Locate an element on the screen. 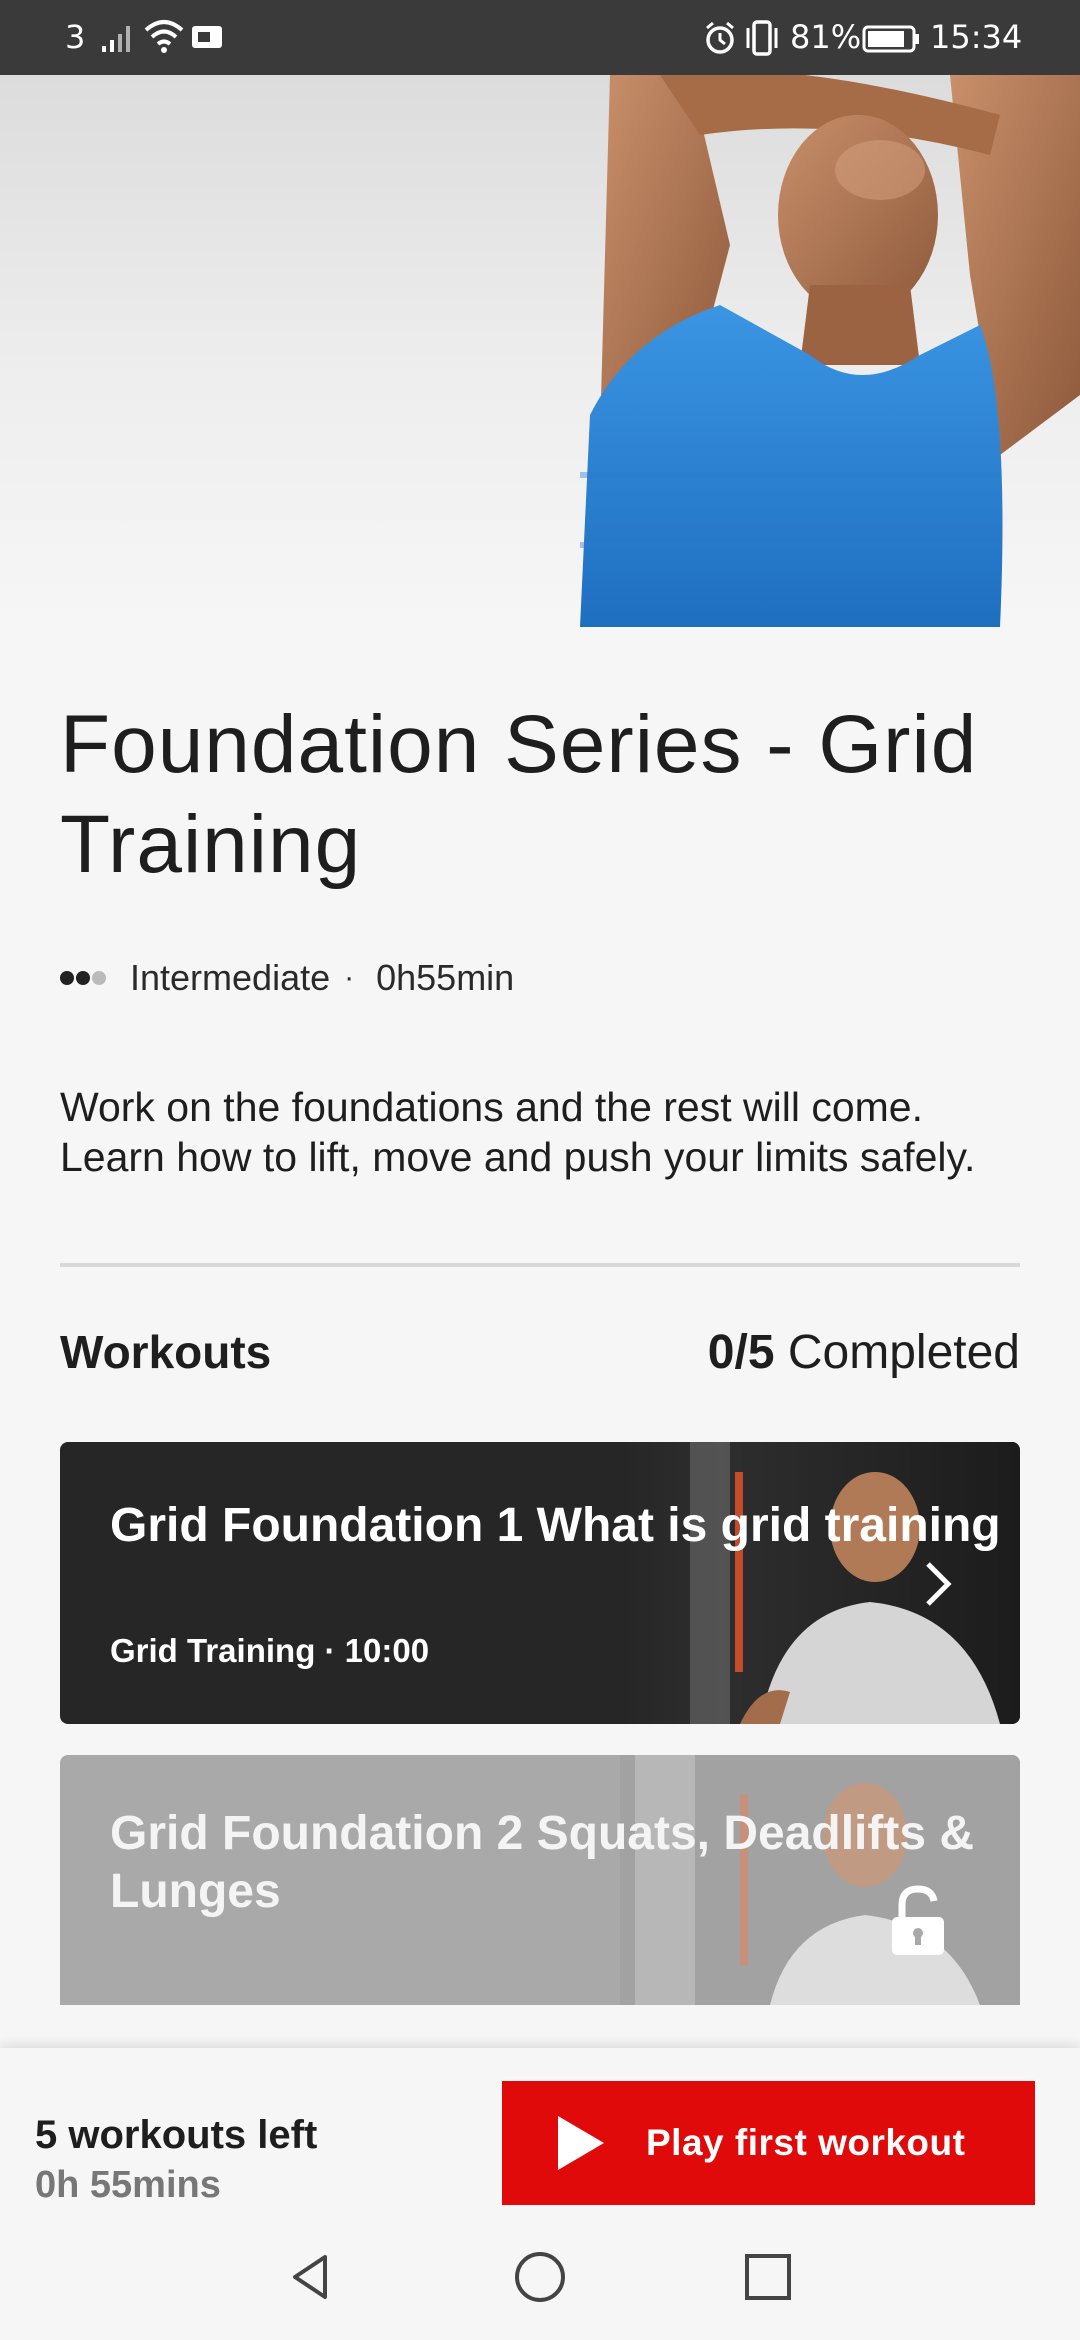 The image size is (1080, 2340). notification-icon is located at coordinates (207, 37).